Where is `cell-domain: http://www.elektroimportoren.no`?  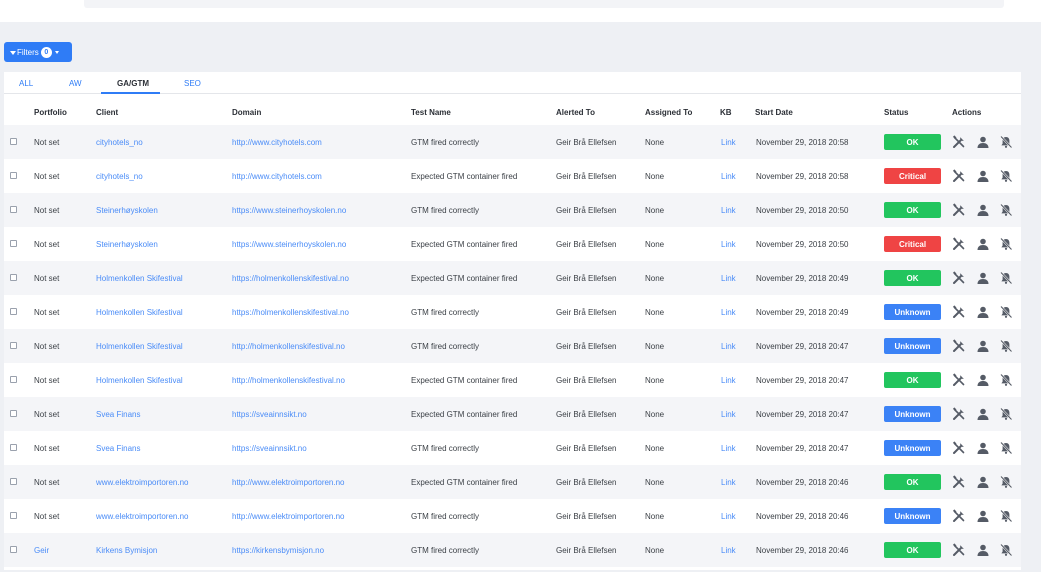 cell-domain: http://www.elektroimportoren.no is located at coordinates (288, 482).